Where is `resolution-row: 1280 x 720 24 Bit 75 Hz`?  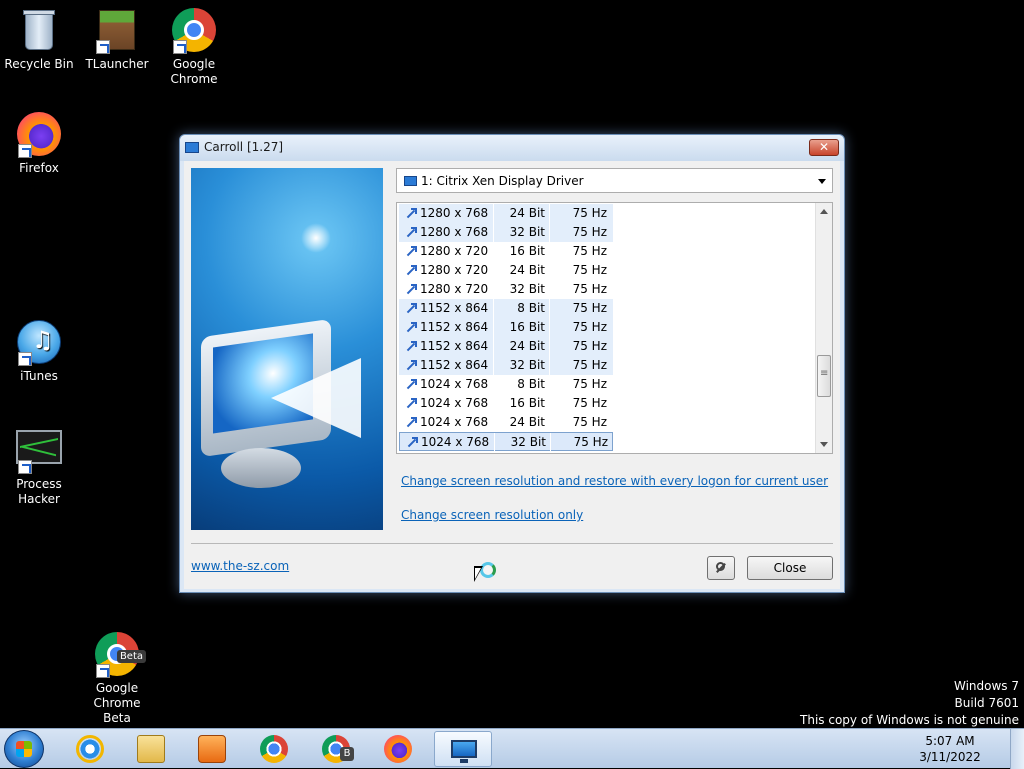
resolution-row: 1280 x 720 24 Bit 75 Hz is located at coordinates (506, 270).